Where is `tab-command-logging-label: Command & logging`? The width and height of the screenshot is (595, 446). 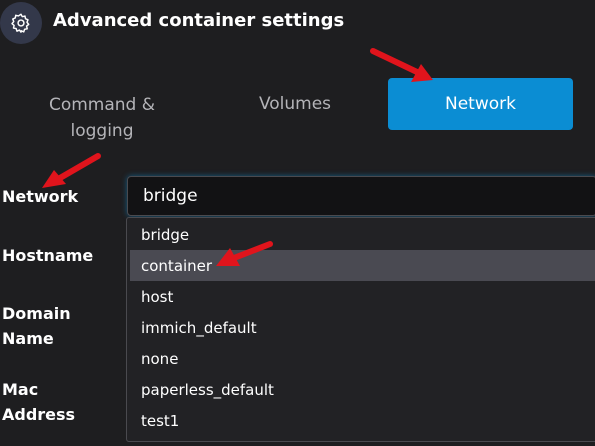
tab-command-logging-label: Command & logging is located at coordinates (102, 118).